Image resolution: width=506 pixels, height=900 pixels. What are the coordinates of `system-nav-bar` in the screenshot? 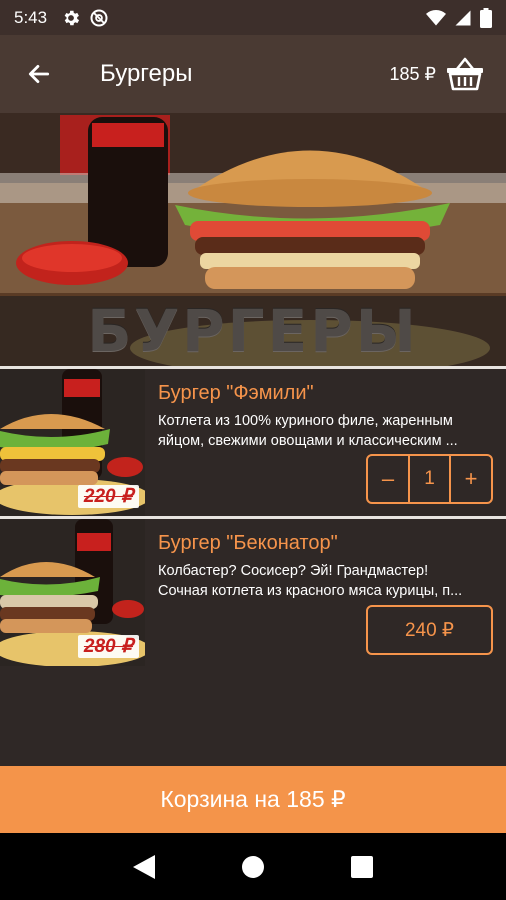 It's located at (253, 866).